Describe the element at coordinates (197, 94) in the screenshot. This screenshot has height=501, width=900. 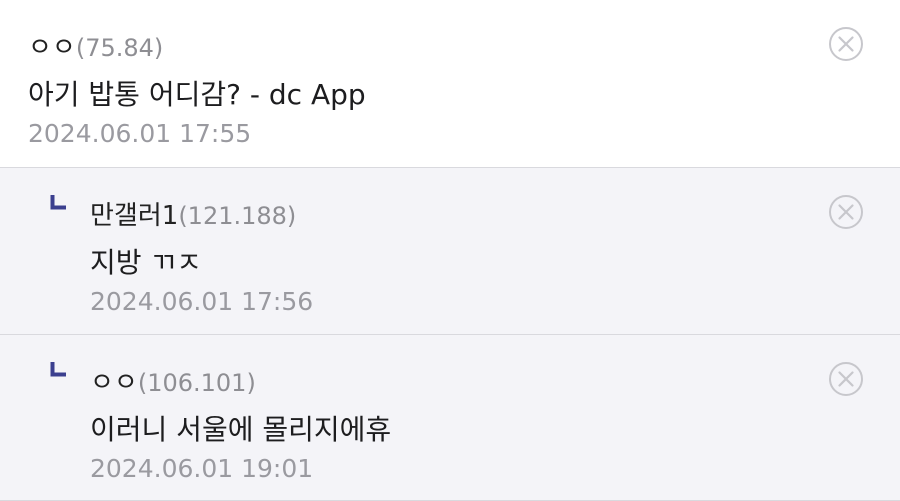
I see `comment-text: 아기 밥통 어디감? - dc App` at that location.